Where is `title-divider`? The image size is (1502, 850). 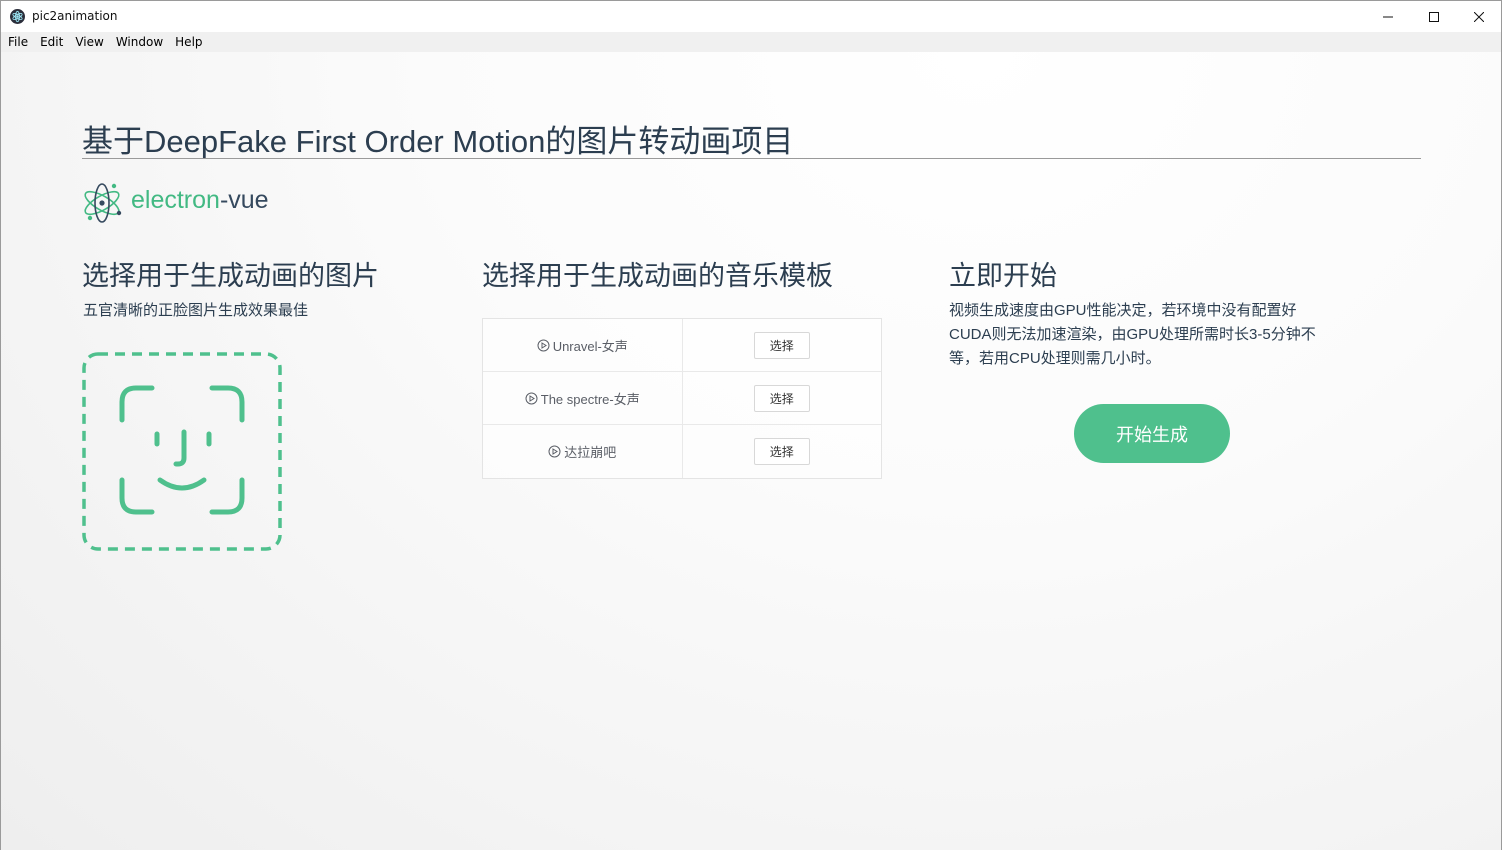
title-divider is located at coordinates (751, 158).